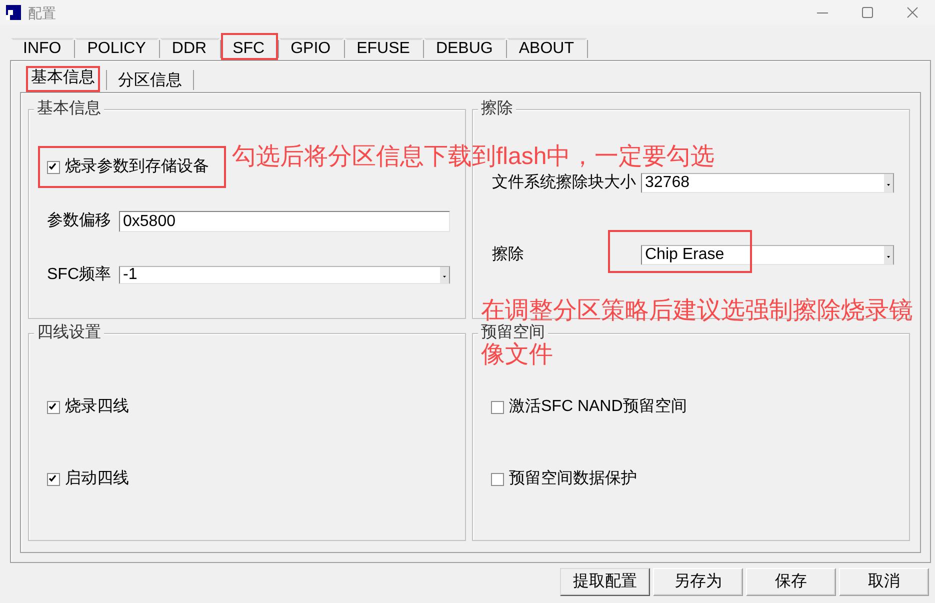 The height and width of the screenshot is (603, 935). What do you see at coordinates (517, 355) in the screenshot?
I see `annotation-text: 像文件` at bounding box center [517, 355].